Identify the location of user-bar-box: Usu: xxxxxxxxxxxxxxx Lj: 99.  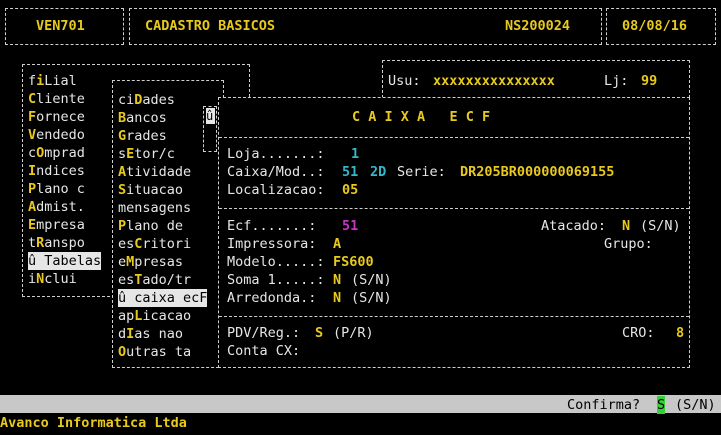
(536, 79).